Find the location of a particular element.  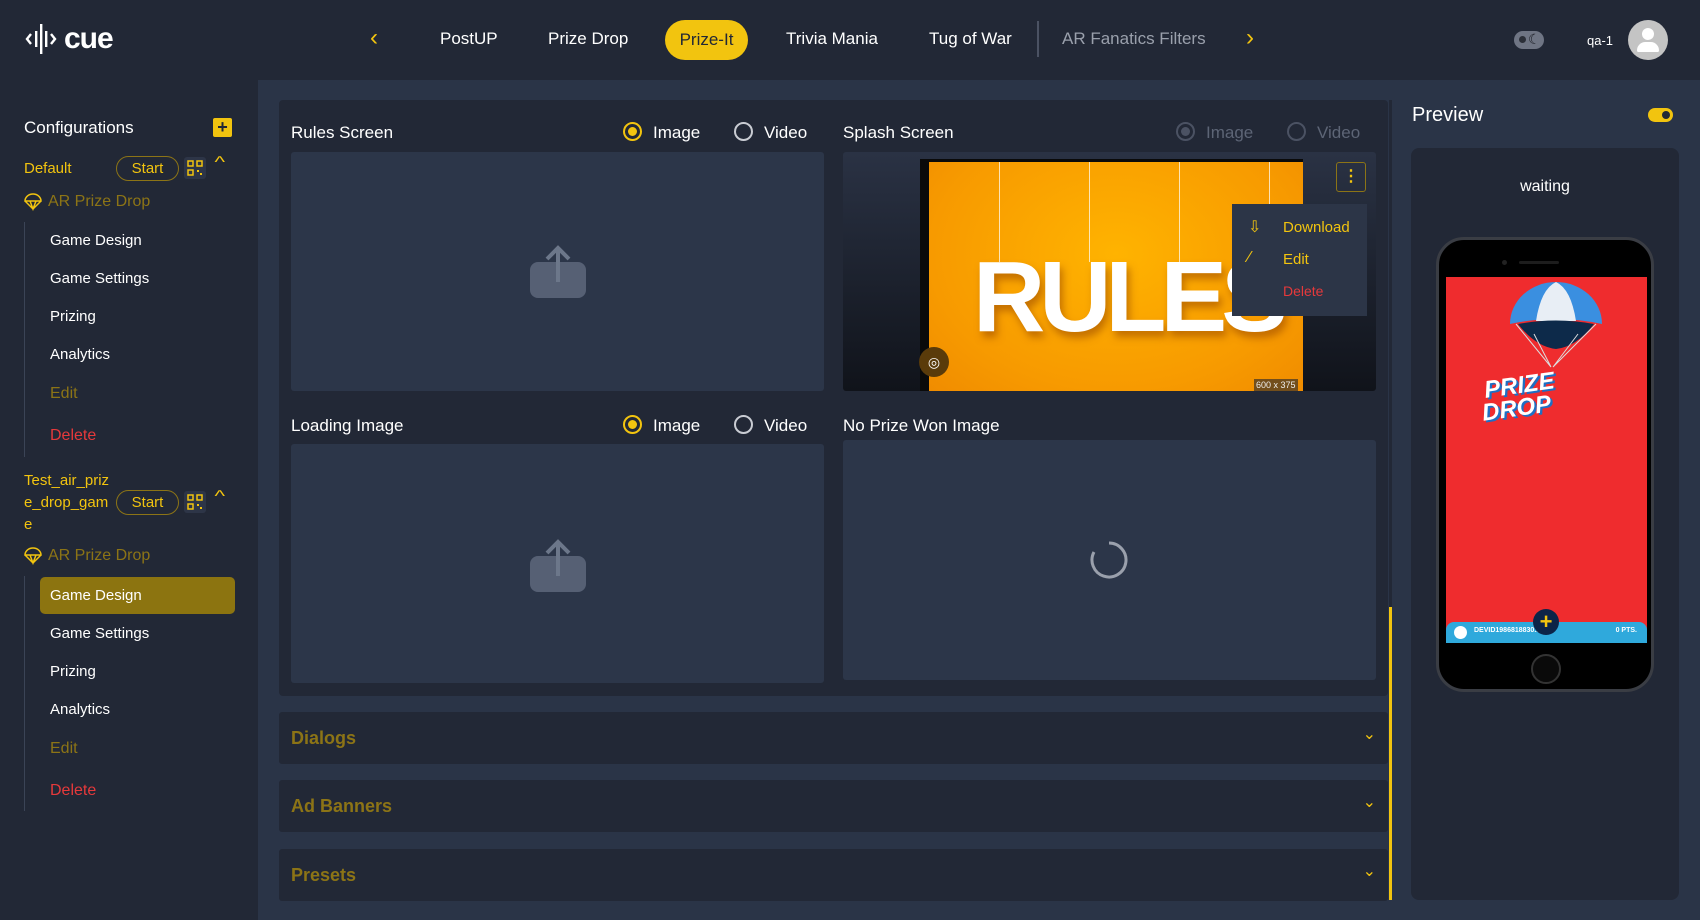

loading-spinner-icon is located at coordinates (1109, 560).